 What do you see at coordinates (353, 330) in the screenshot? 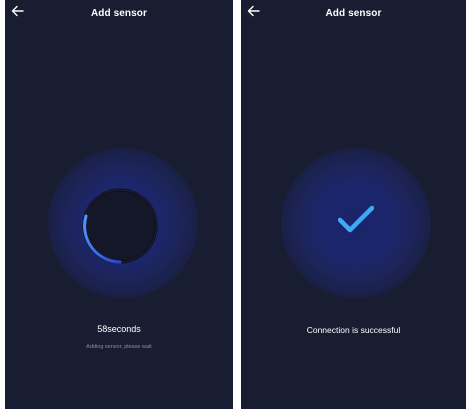
I see `success-text: Connection is successful` at bounding box center [353, 330].